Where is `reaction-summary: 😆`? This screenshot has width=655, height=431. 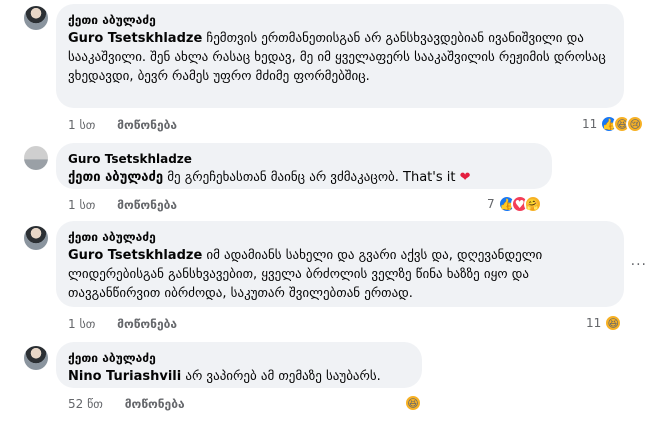
reaction-summary: 😆 is located at coordinates (413, 403).